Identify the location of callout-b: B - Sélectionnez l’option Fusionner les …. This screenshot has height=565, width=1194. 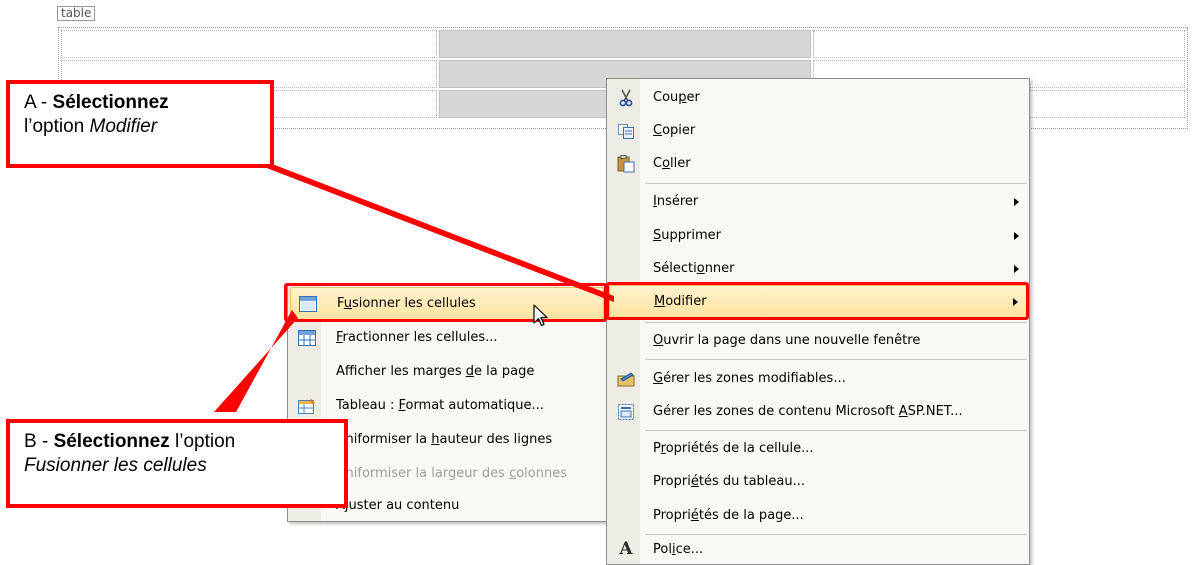
(177, 463).